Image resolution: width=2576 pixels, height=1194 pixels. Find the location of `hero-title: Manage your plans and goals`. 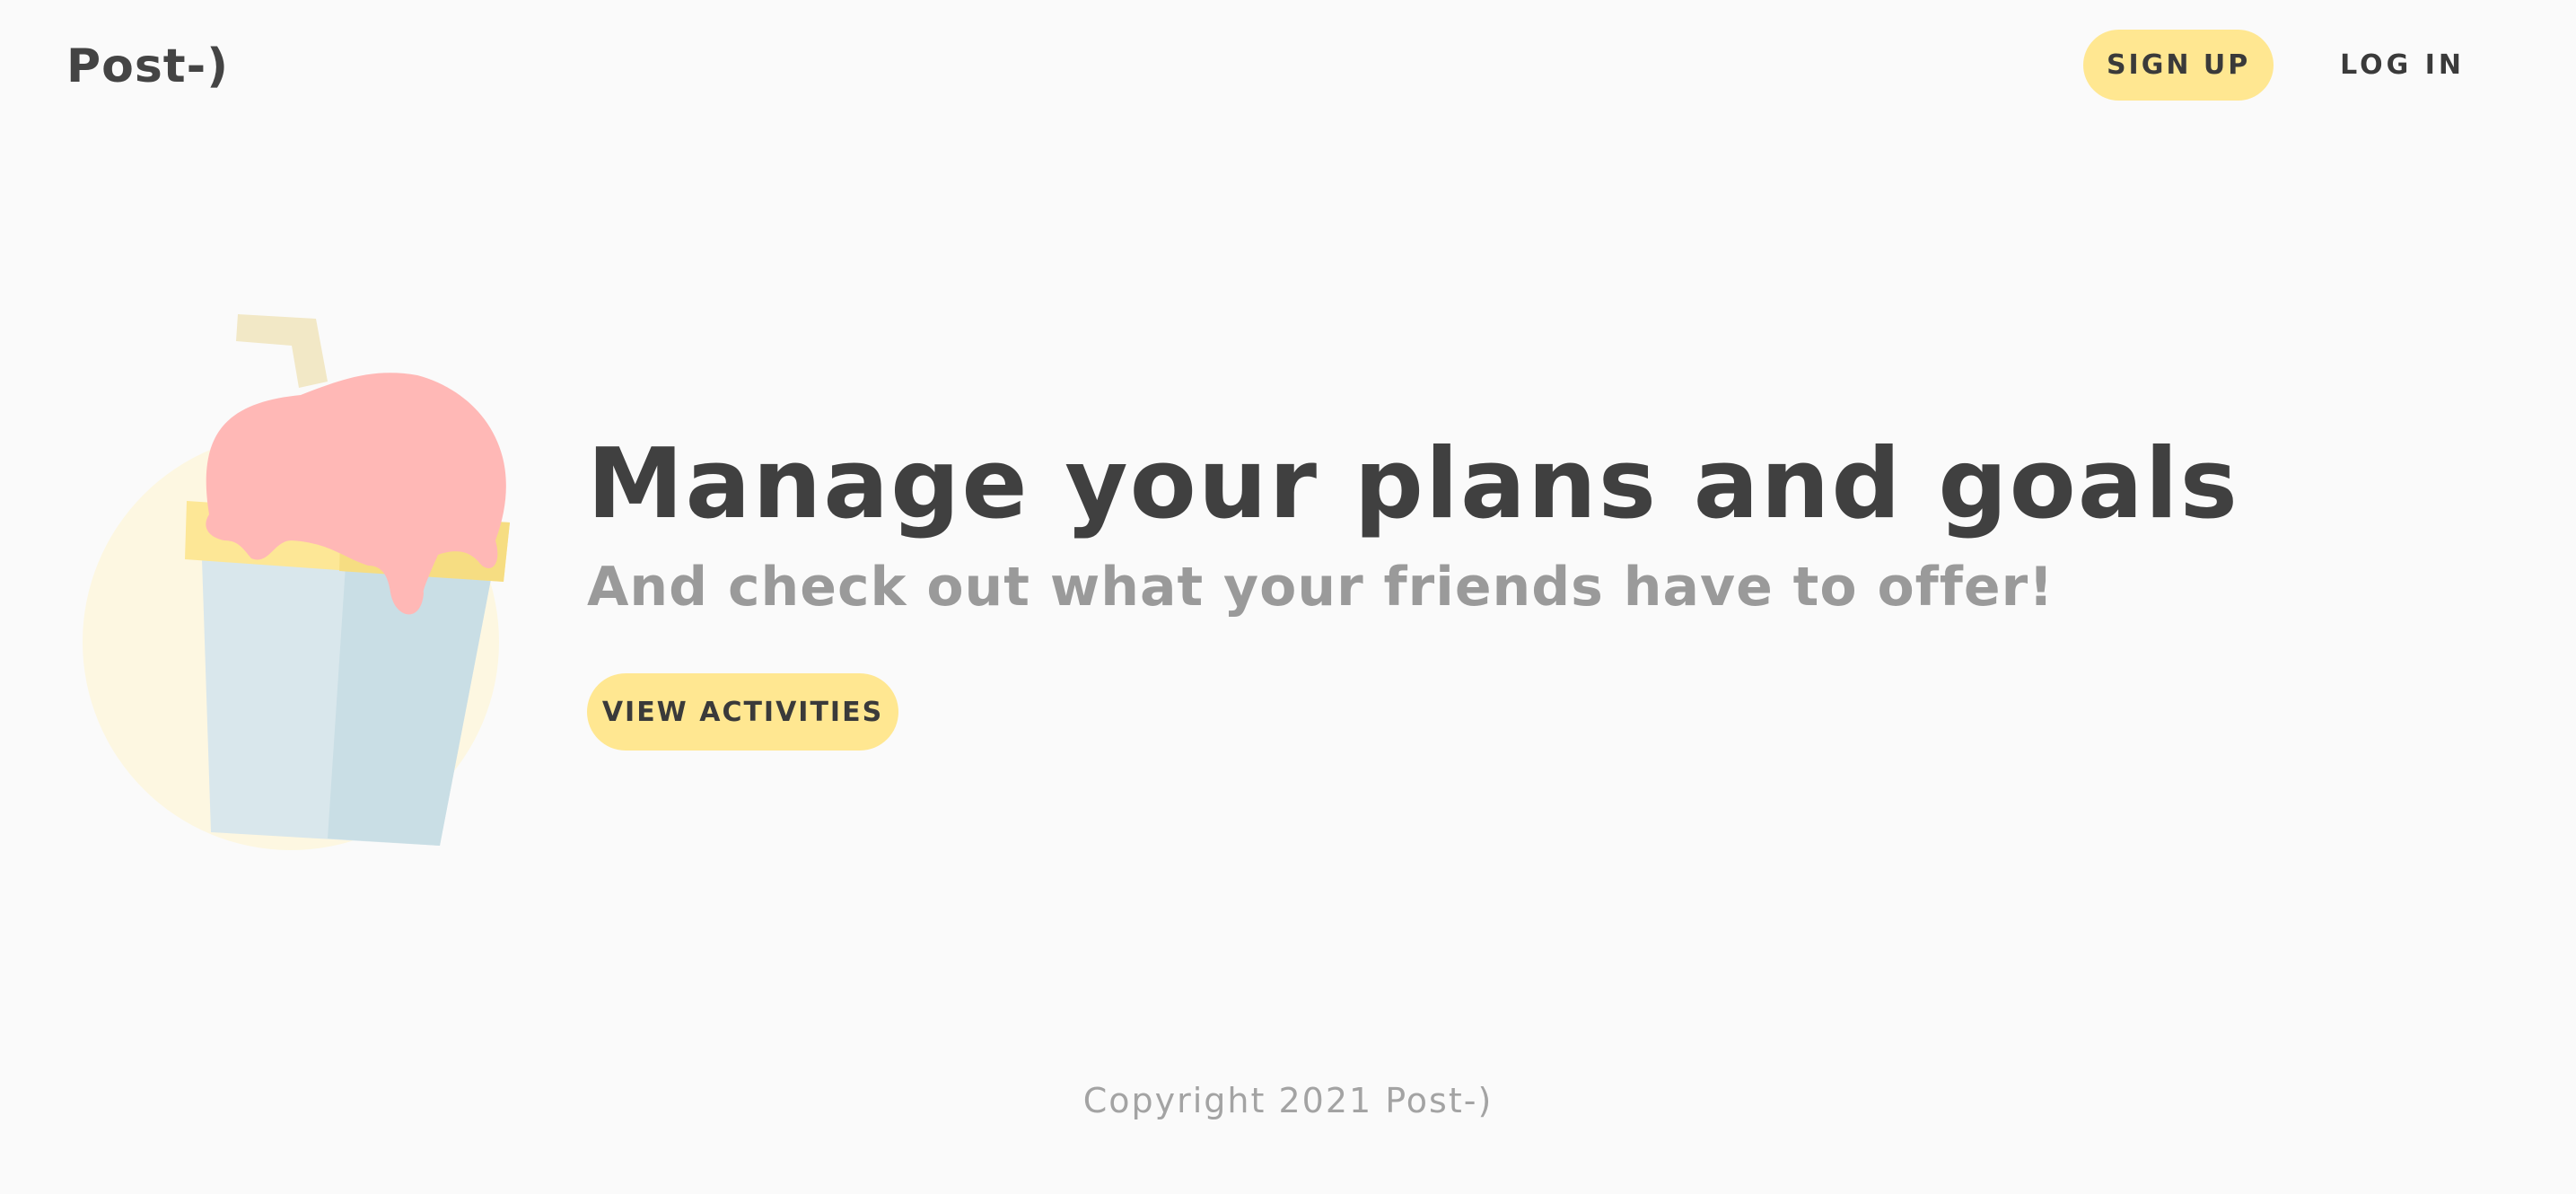

hero-title: Manage your plans and goals is located at coordinates (1413, 484).